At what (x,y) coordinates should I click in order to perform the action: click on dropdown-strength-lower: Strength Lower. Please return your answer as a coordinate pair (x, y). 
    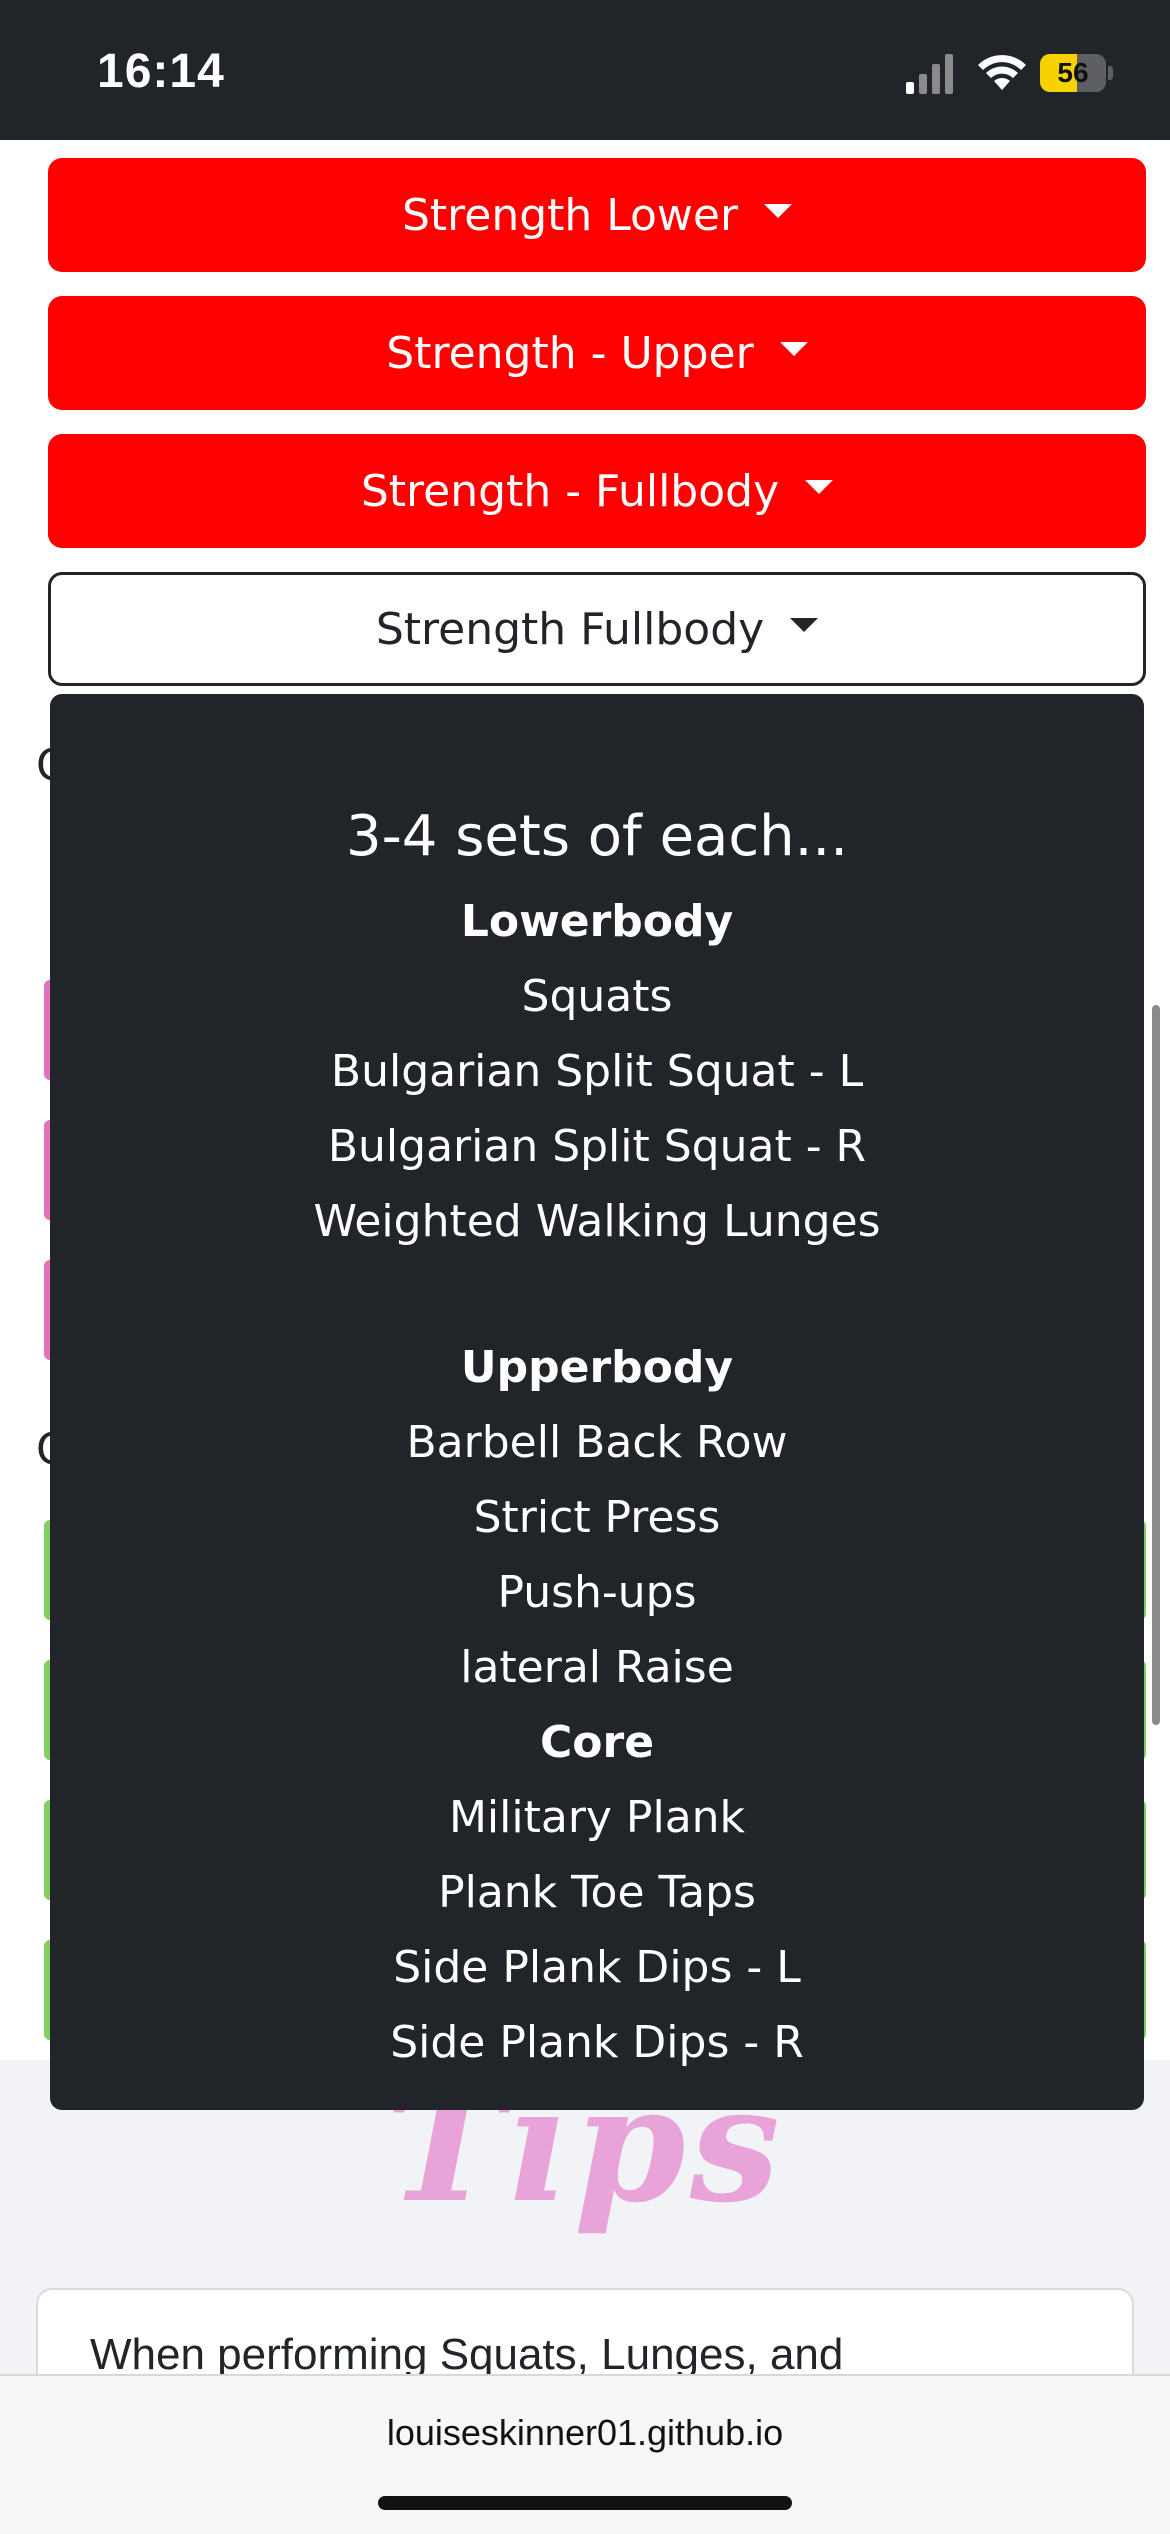
    Looking at the image, I should click on (597, 215).